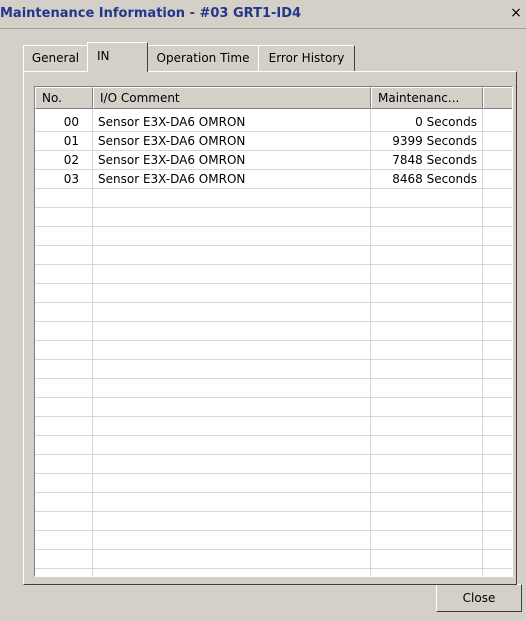 This screenshot has width=526, height=621. I want to click on tab-error-history-label: Error History, so click(306, 58).